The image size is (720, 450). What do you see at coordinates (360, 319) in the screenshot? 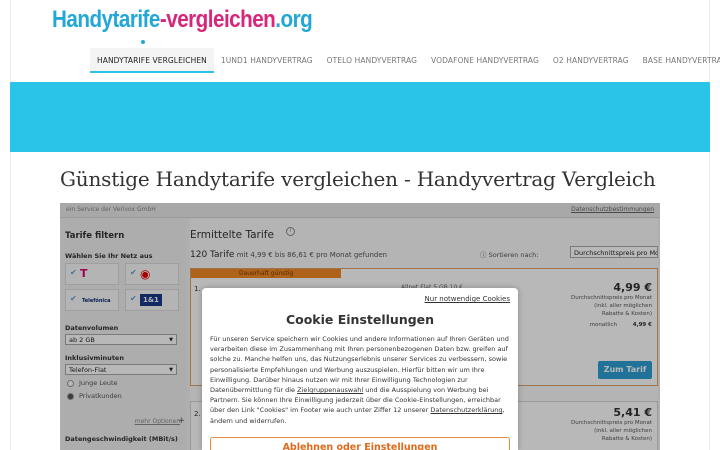
I see `cookie-modal-title: Cookie Einstellungen` at bounding box center [360, 319].